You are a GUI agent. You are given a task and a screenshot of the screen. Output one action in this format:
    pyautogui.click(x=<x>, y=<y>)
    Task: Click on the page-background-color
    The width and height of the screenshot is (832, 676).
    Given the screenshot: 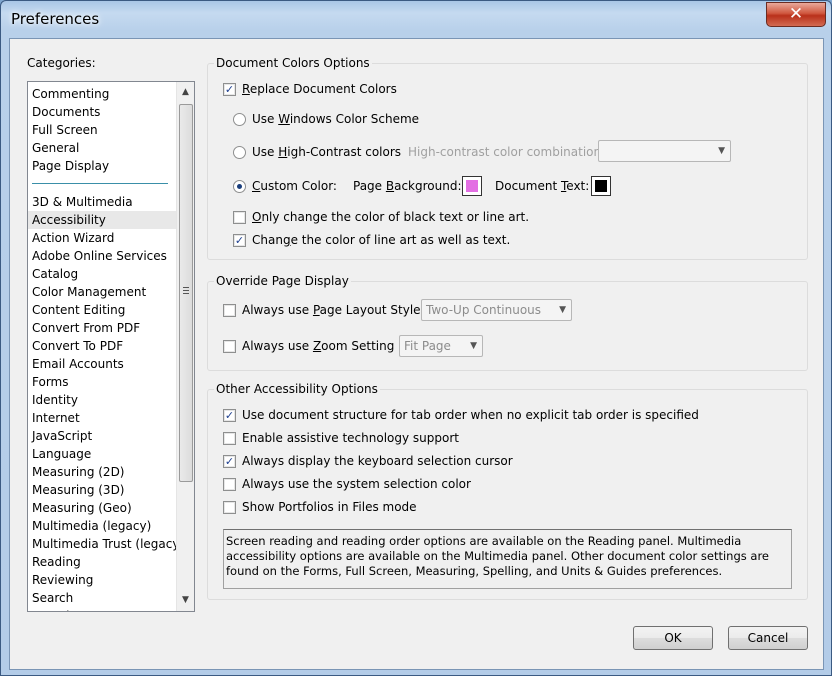 What is the action you would take?
    pyautogui.click(x=472, y=186)
    